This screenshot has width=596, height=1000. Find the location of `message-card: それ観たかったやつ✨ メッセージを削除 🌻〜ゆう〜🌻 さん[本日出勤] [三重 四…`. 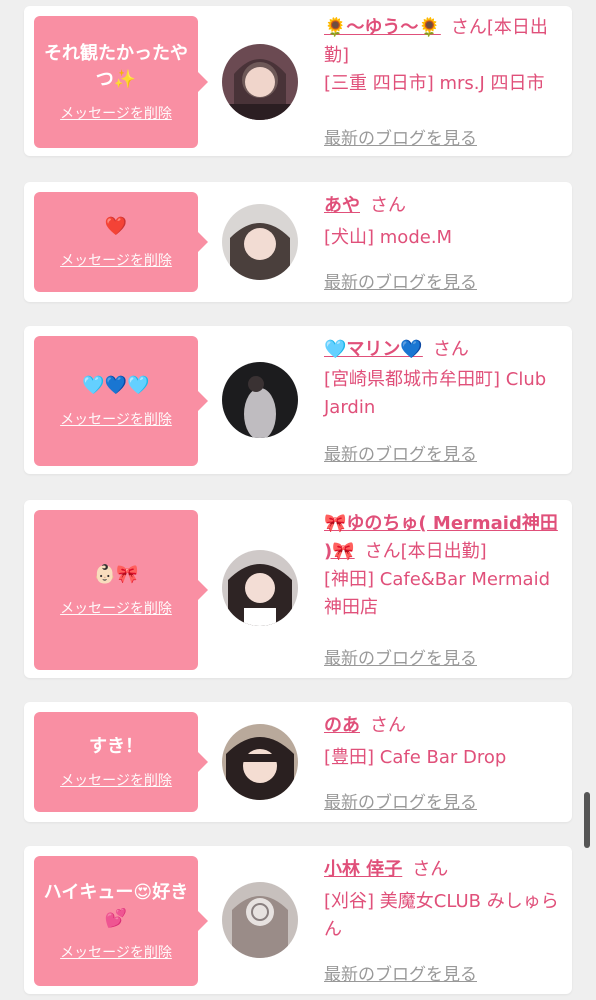

message-card: それ観たかったやつ✨ メッセージを削除 🌻〜ゆう〜🌻 さん[本日出勤] [三重 四… is located at coordinates (298, 81).